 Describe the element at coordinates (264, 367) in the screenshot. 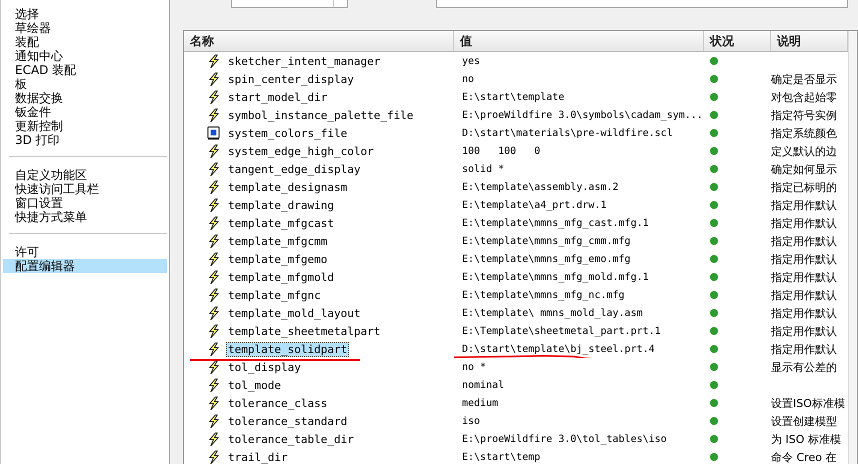

I see `option-name: tol_display` at that location.